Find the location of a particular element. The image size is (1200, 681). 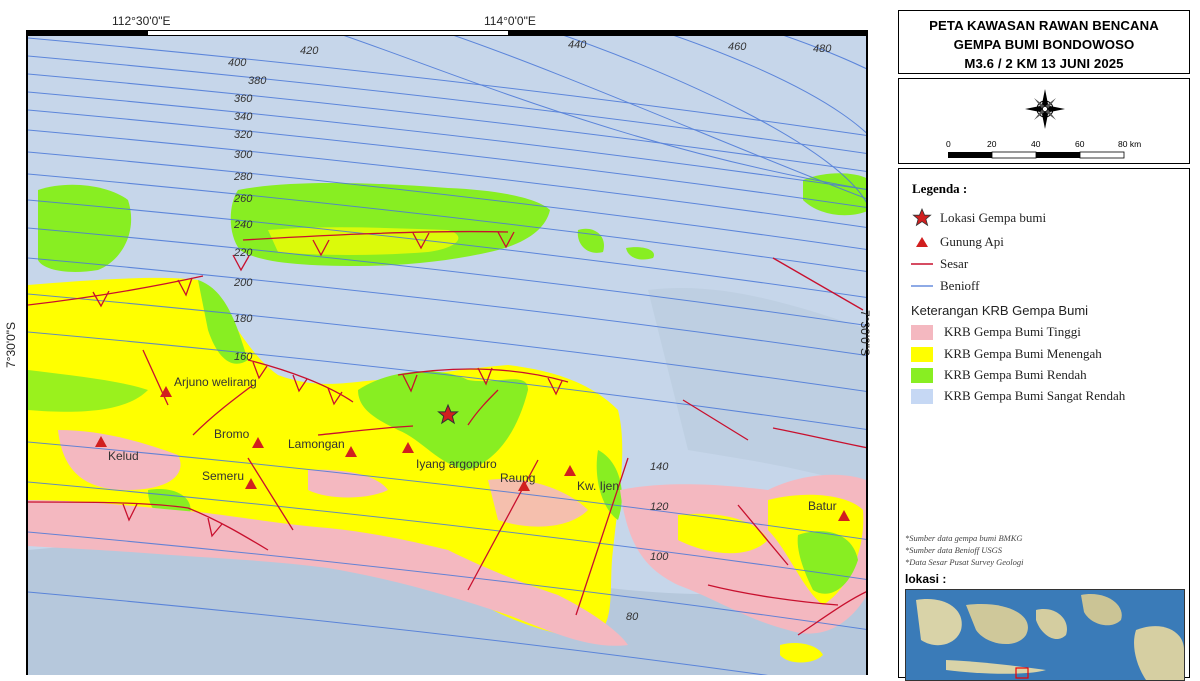

benioff-depth-label: 320 is located at coordinates (243, 135).